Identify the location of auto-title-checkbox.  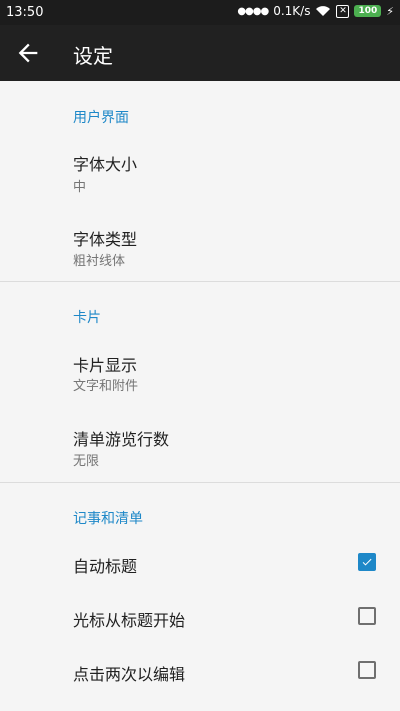
(367, 562).